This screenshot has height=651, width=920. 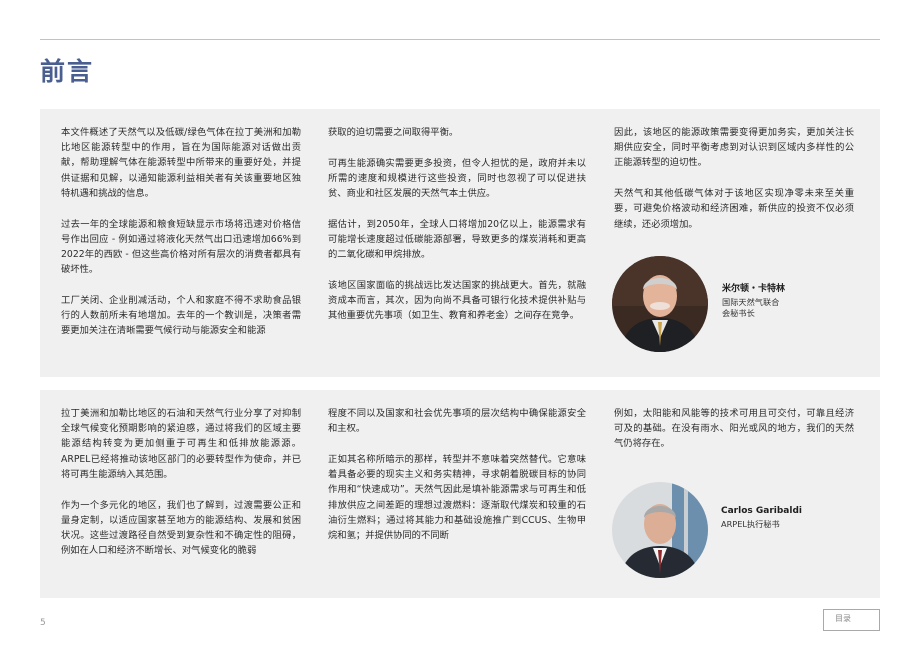 I want to click on person-org: 国际天然气联合, so click(x=751, y=301).